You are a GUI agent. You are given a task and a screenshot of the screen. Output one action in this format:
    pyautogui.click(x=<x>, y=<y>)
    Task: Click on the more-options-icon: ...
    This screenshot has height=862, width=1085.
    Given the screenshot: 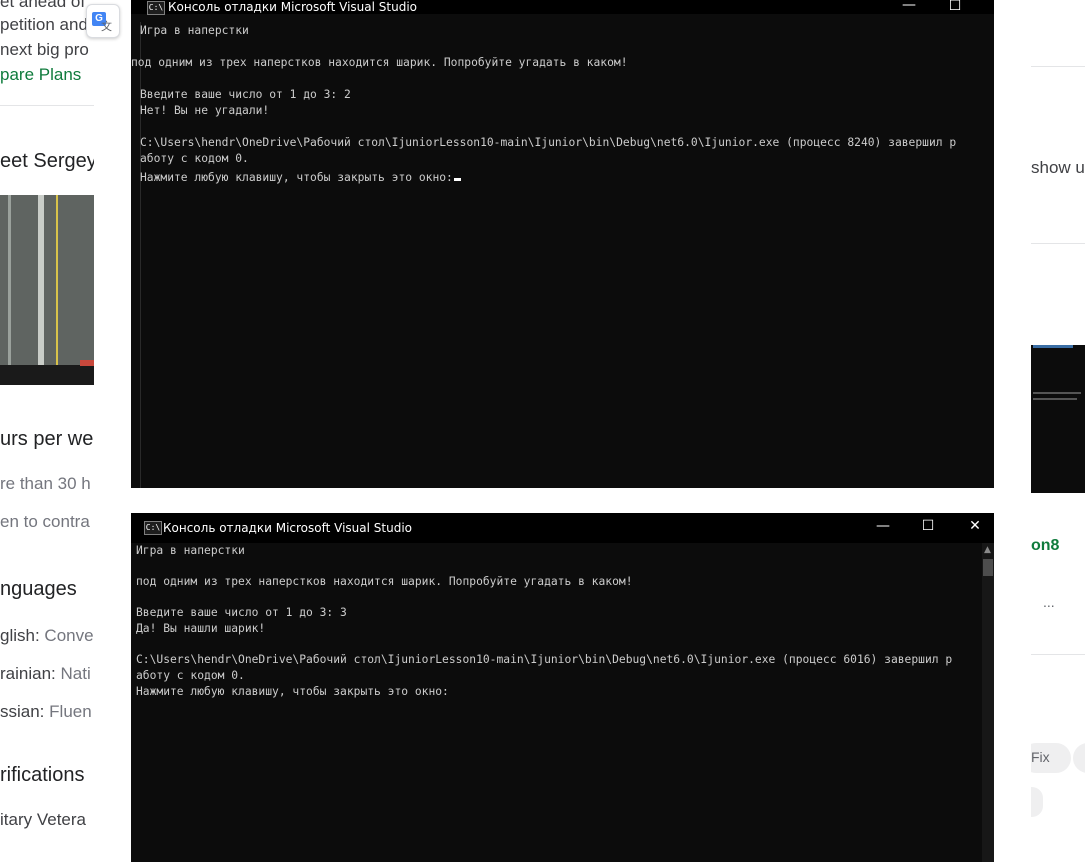 What is the action you would take?
    pyautogui.click(x=1049, y=602)
    